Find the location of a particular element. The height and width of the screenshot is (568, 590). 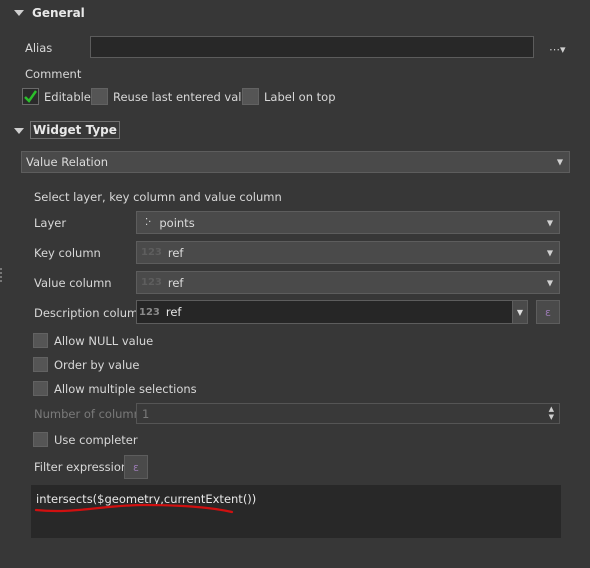

alias-input is located at coordinates (312, 47).